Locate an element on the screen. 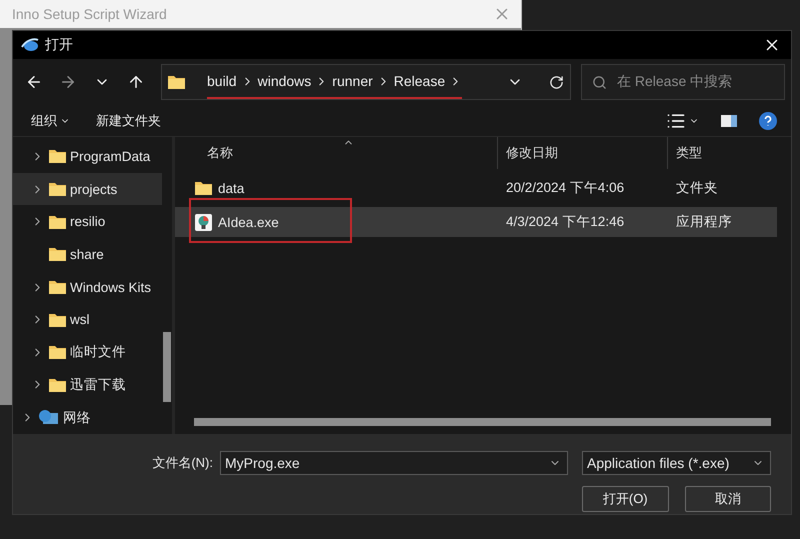 The height and width of the screenshot is (539, 800). dialog-button: 打开(O) is located at coordinates (625, 499).